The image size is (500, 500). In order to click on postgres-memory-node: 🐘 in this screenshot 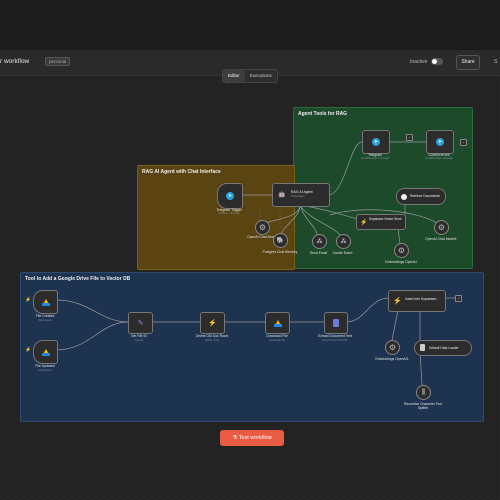, I will do `click(280, 240)`.